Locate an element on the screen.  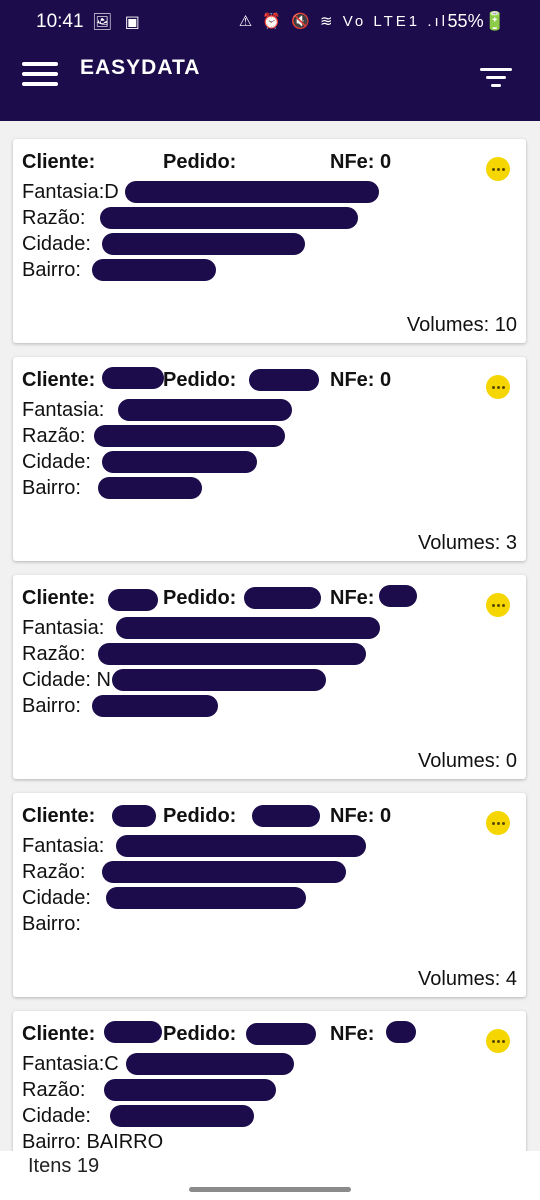
volumes-count: Volumes: 4 is located at coordinates (467, 979).